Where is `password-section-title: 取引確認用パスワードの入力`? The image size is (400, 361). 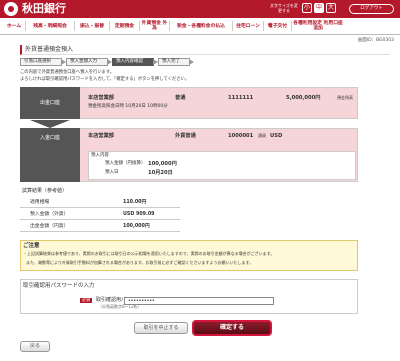
password-section-title: 取引確認用パスワードの入力 is located at coordinates (59, 286).